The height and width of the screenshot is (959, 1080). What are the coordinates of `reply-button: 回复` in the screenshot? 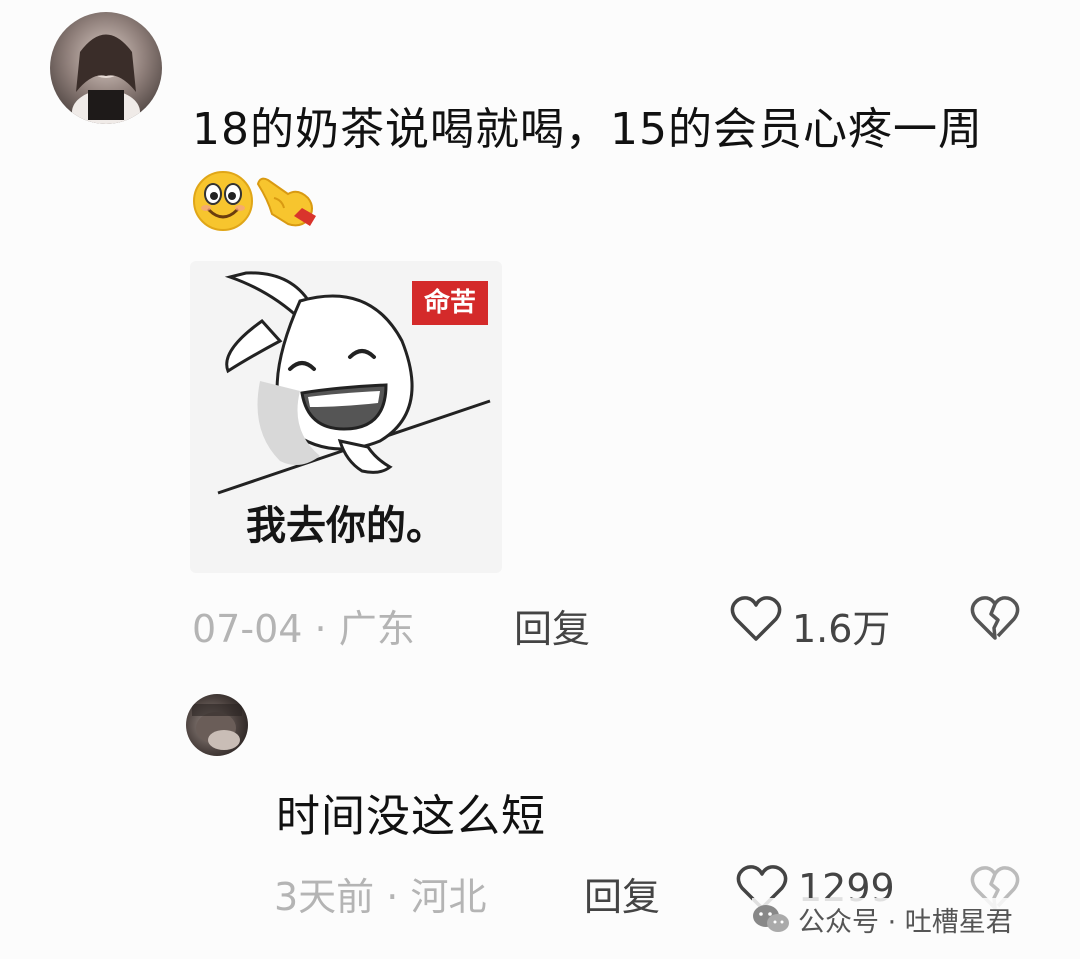 It's located at (552, 625).